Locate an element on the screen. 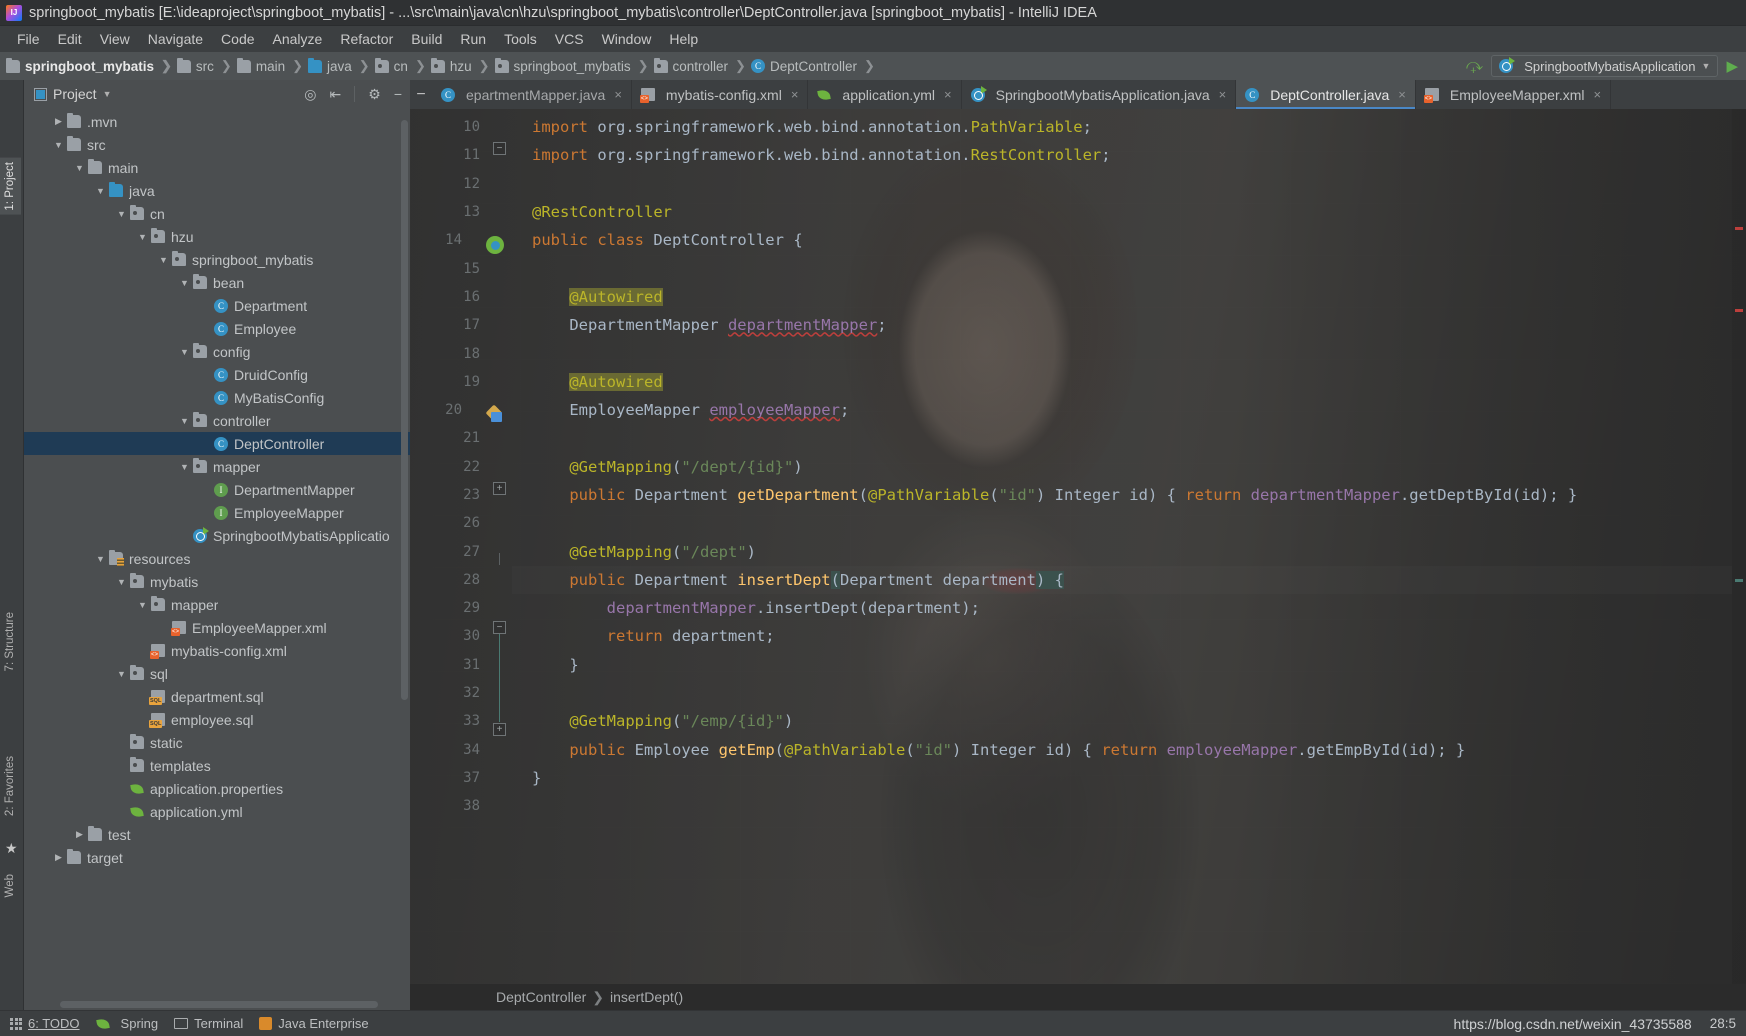  tree-node--mvn: ▶ .mvn is located at coordinates (217, 121).